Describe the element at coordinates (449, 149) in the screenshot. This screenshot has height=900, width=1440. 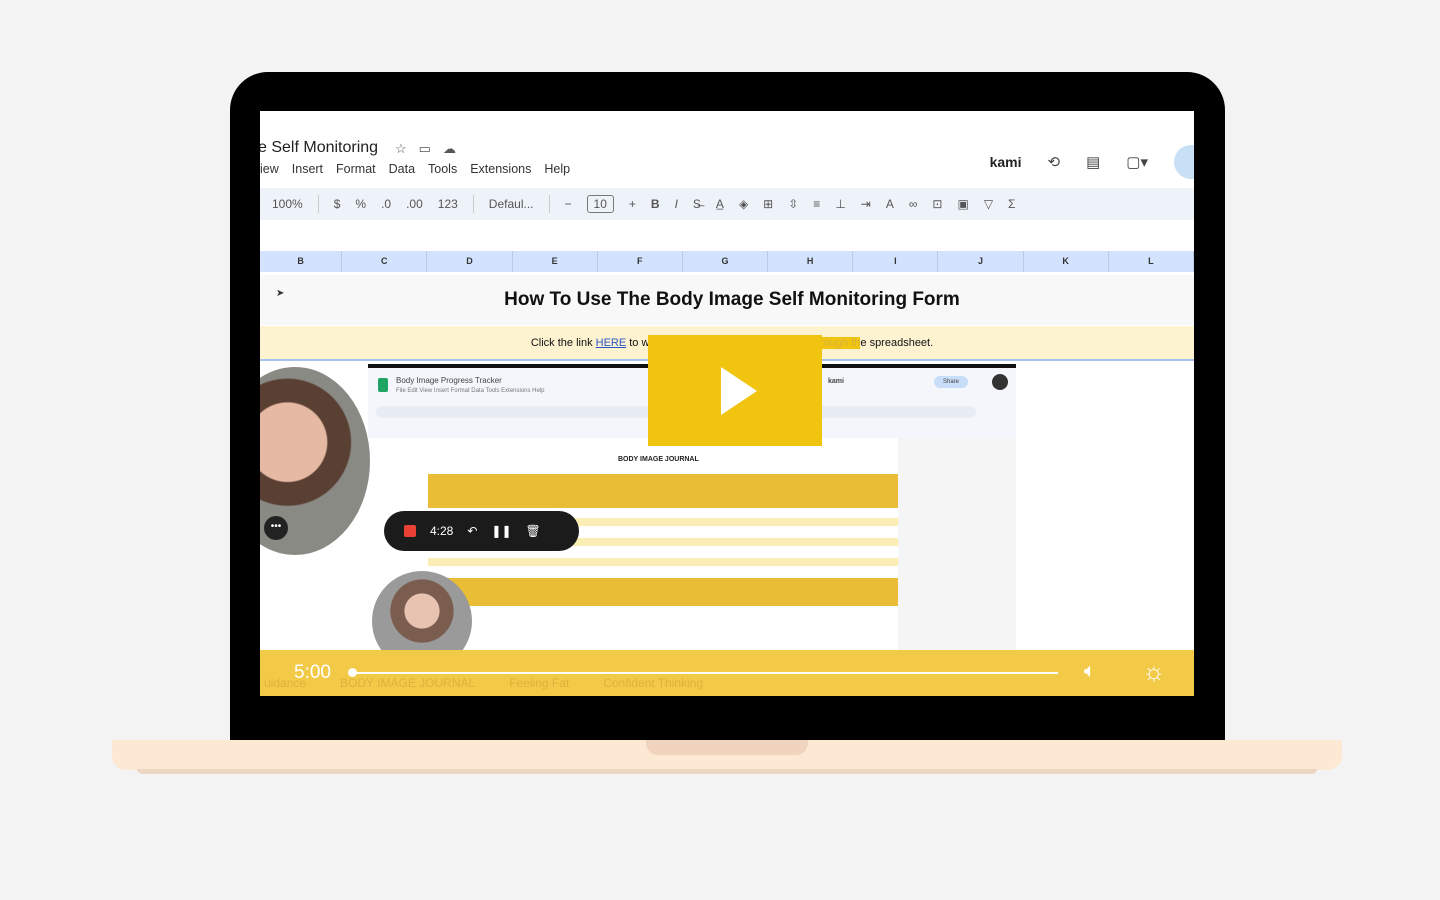
I see `cloud-icon: ☁` at that location.